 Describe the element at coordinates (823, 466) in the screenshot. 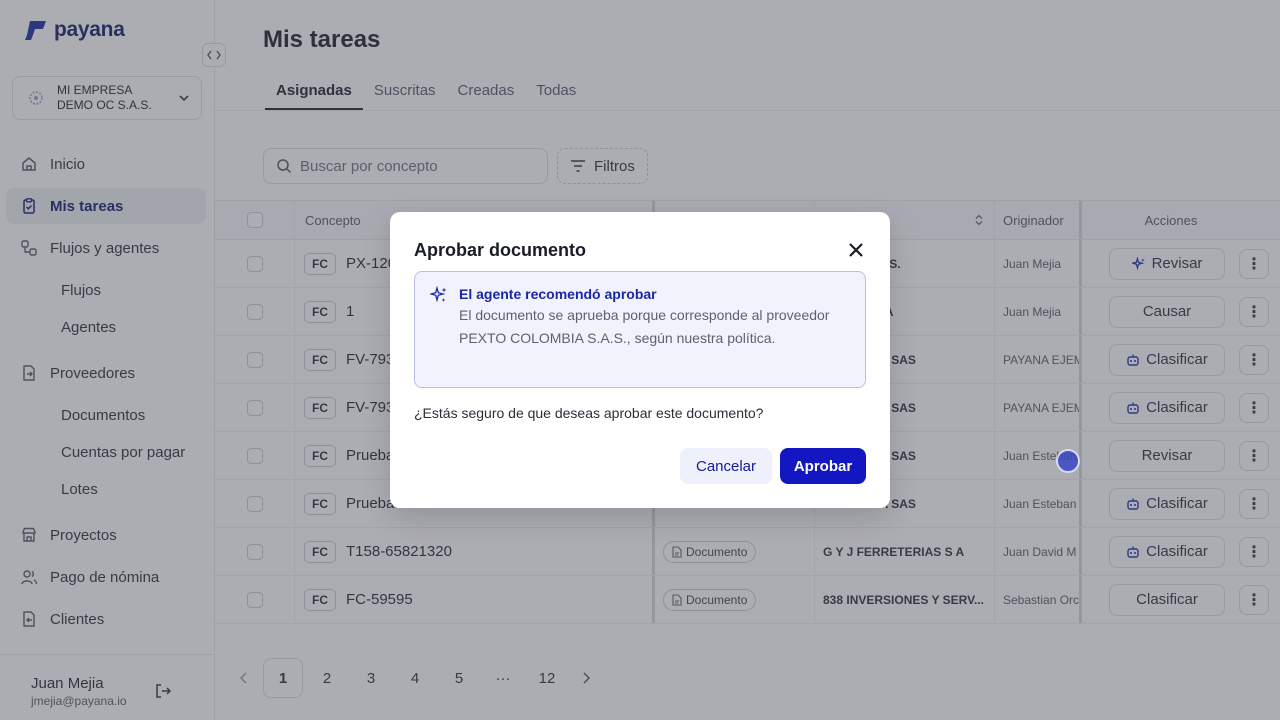

I see `approve-button: Aprobar` at that location.